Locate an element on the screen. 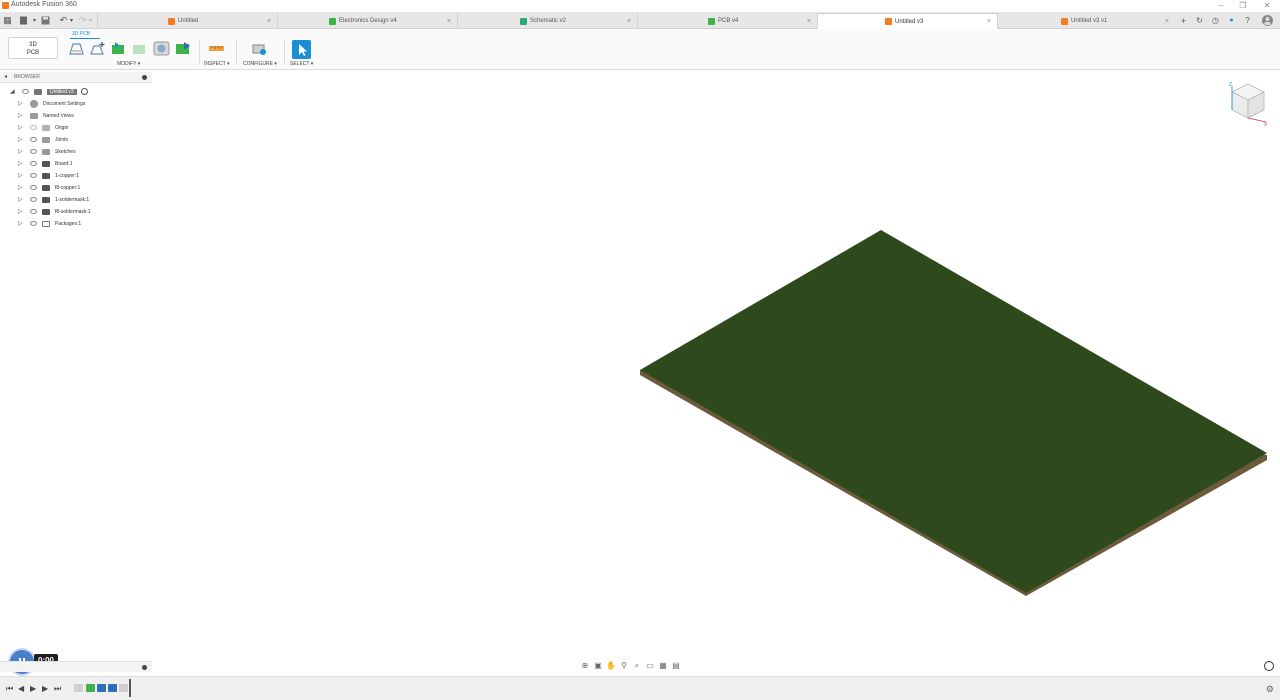  inspect-menu: INSPECT ▾ is located at coordinates (216, 64).